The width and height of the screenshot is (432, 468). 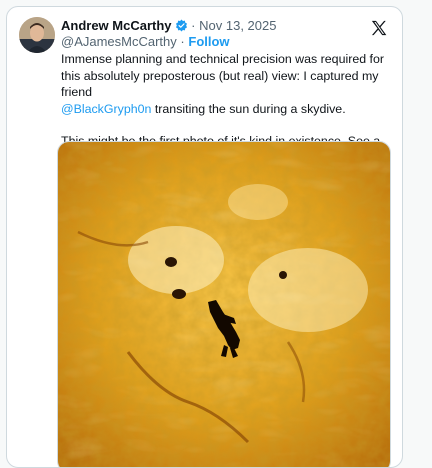 I want to click on tweet-text-part-2: transiting the sun during a skydive., so click(x=248, y=108).